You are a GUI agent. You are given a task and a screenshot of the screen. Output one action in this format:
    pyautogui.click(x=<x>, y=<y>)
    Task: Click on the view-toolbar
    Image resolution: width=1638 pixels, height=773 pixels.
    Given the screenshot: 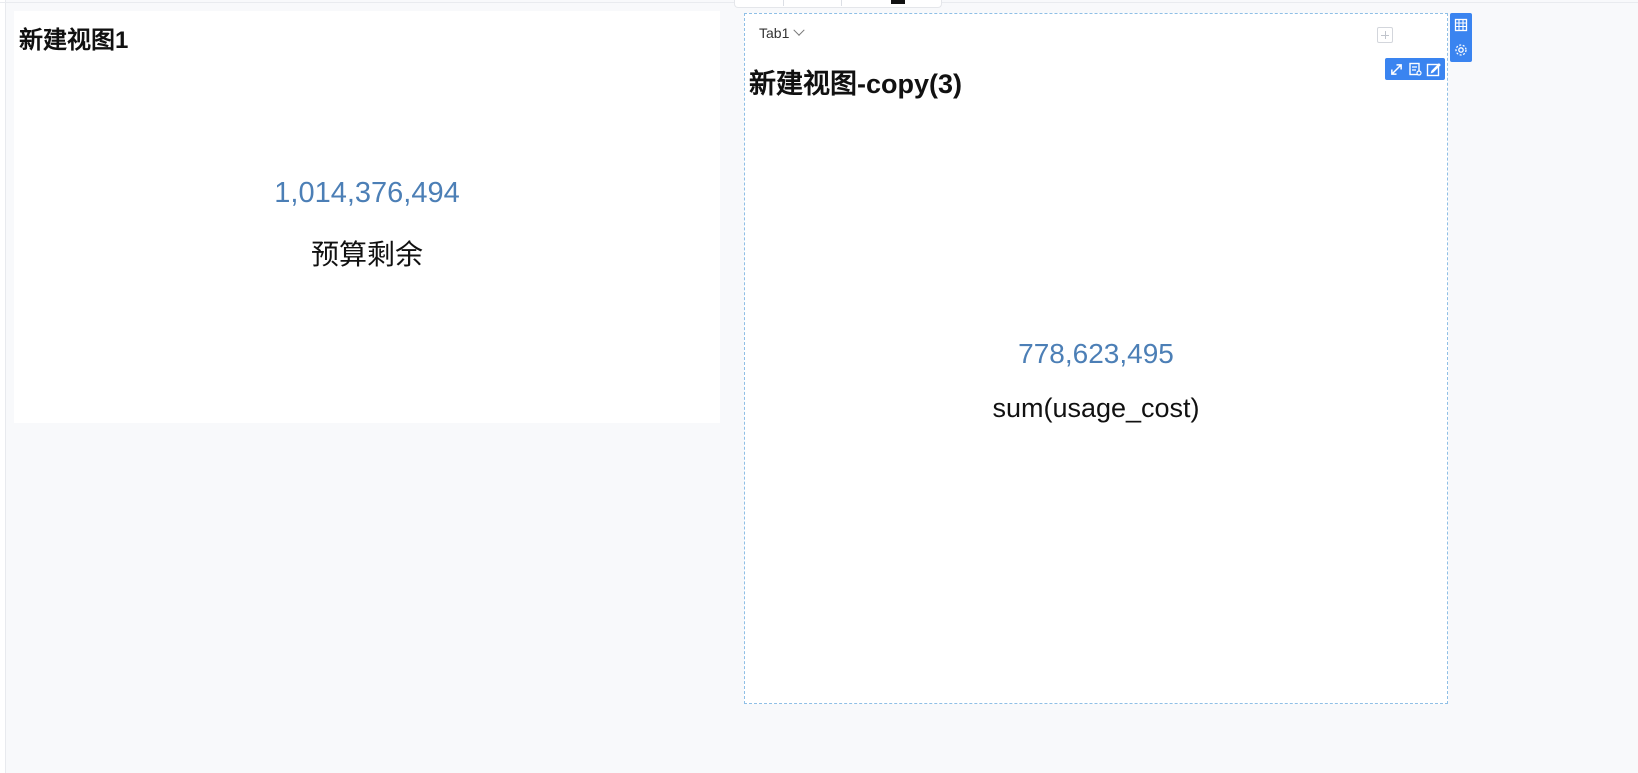 What is the action you would take?
    pyautogui.click(x=1415, y=69)
    